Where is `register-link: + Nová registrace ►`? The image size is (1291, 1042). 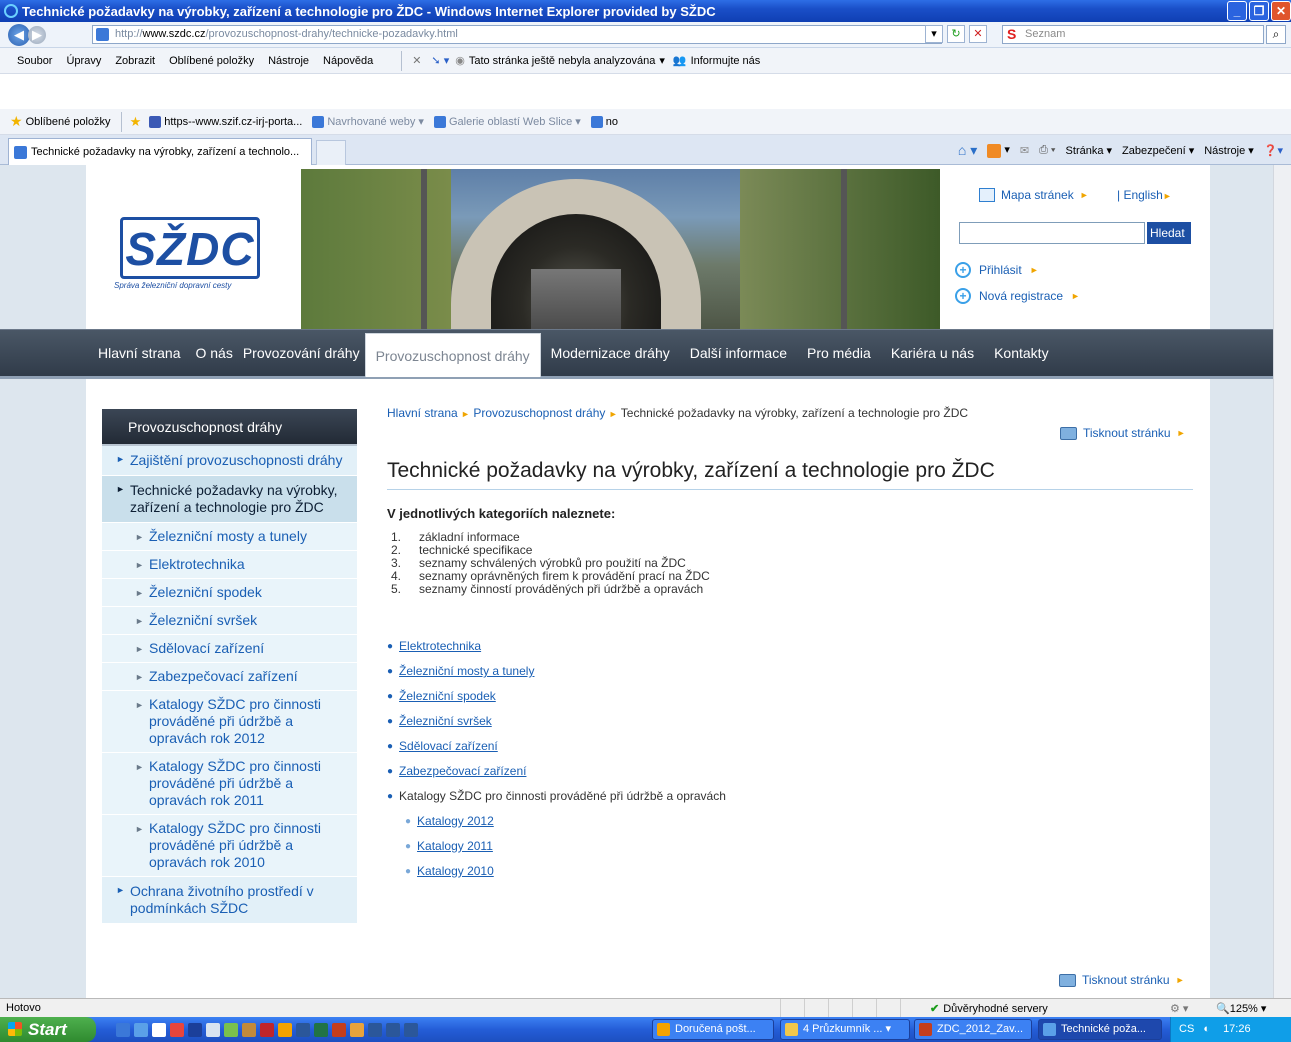
register-link: + Nová registrace ► is located at coordinates (1017, 296).